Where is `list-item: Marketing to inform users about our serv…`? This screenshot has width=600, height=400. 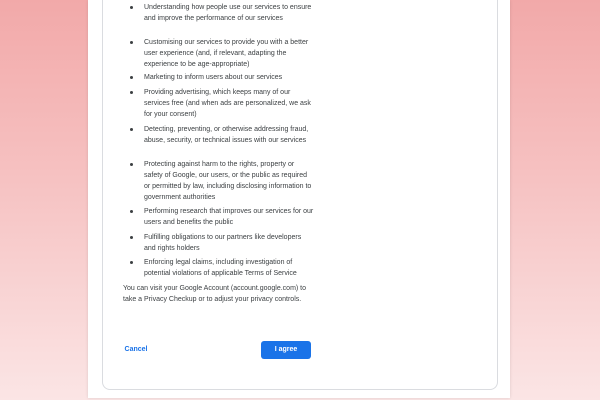 list-item: Marketing to inform users about our serv… is located at coordinates (222, 77).